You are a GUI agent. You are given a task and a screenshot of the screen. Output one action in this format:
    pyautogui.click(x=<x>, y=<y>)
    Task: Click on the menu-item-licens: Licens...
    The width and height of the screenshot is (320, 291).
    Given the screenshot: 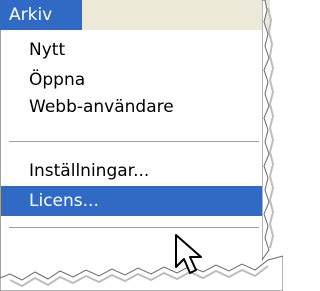 What is the action you would take?
    pyautogui.click(x=132, y=201)
    